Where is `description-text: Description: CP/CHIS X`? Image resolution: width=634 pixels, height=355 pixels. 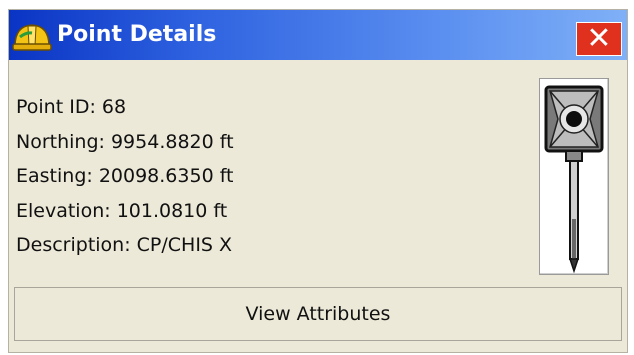 description-text: Description: CP/CHIS X is located at coordinates (124, 245).